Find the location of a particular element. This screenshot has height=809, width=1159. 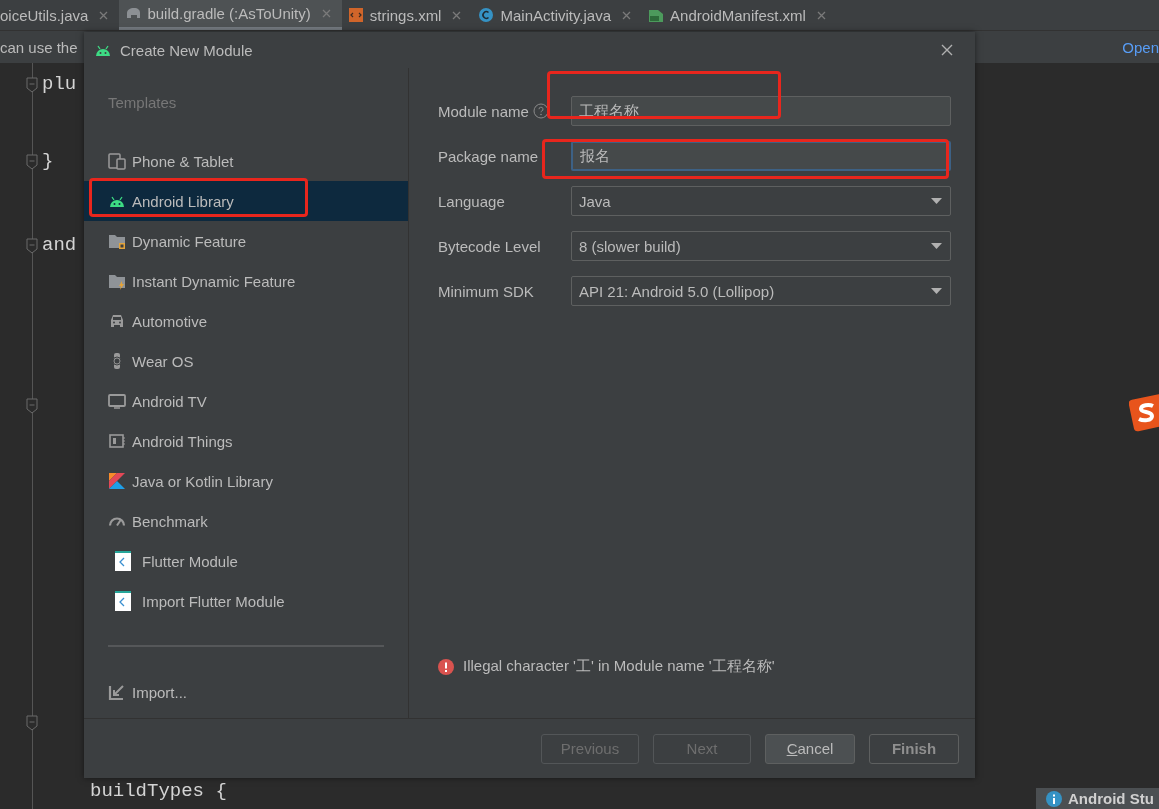

code-line: } is located at coordinates (48, 162).